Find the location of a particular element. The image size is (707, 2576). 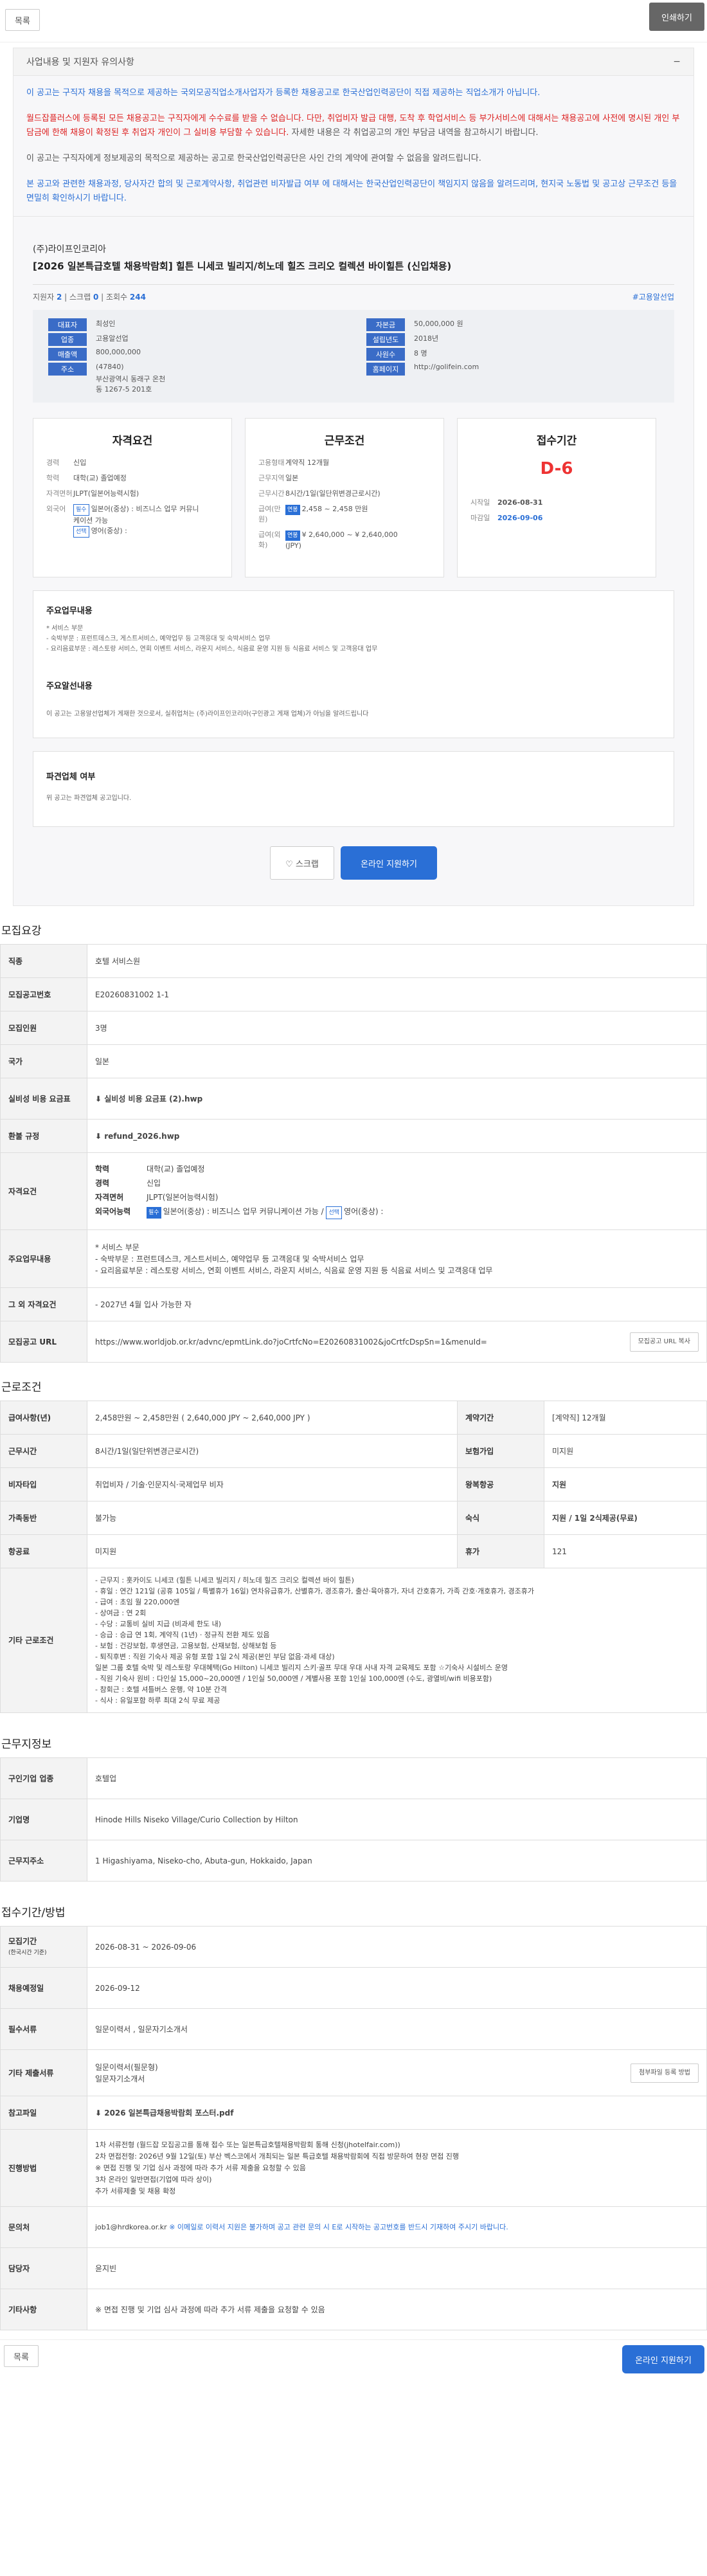

row-label: 자격요건 is located at coordinates (43, 1191).